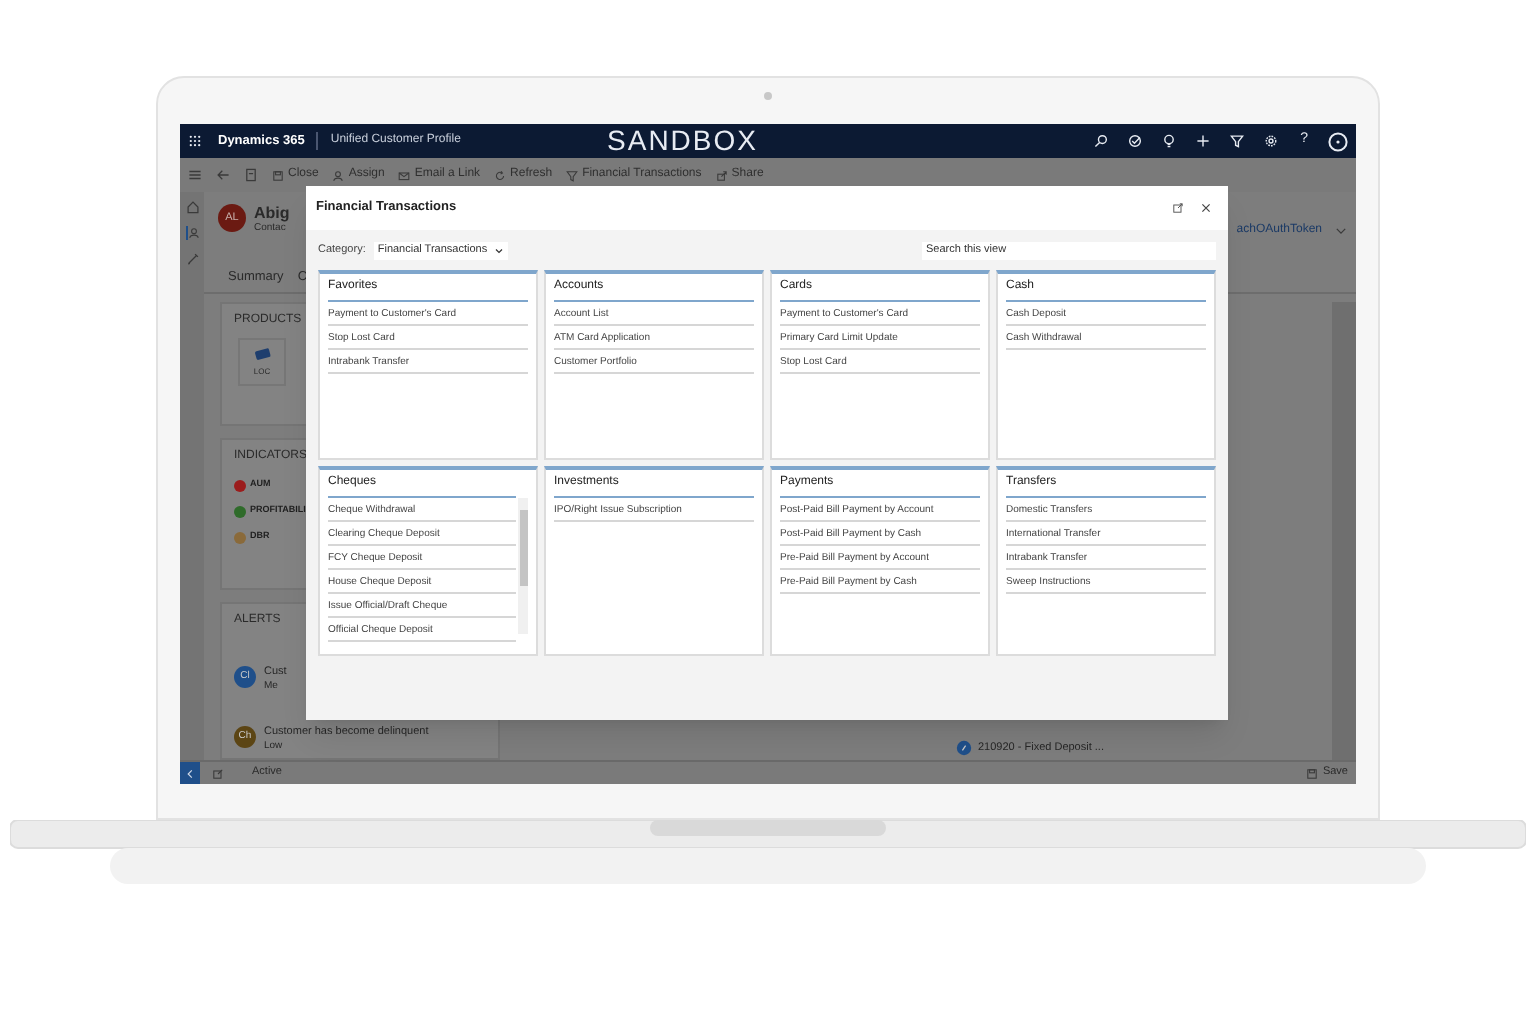 Image resolution: width=1536 pixels, height=1024 pixels. I want to click on scrollbar-thumb, so click(523, 548).